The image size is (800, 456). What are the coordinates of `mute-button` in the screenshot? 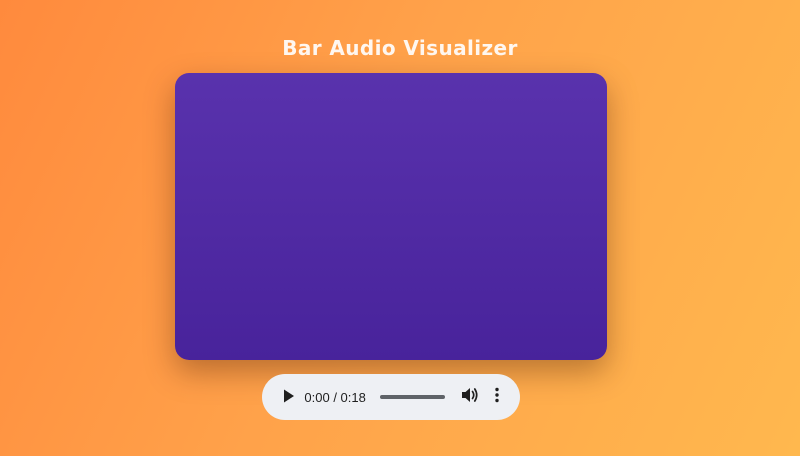 It's located at (470, 397).